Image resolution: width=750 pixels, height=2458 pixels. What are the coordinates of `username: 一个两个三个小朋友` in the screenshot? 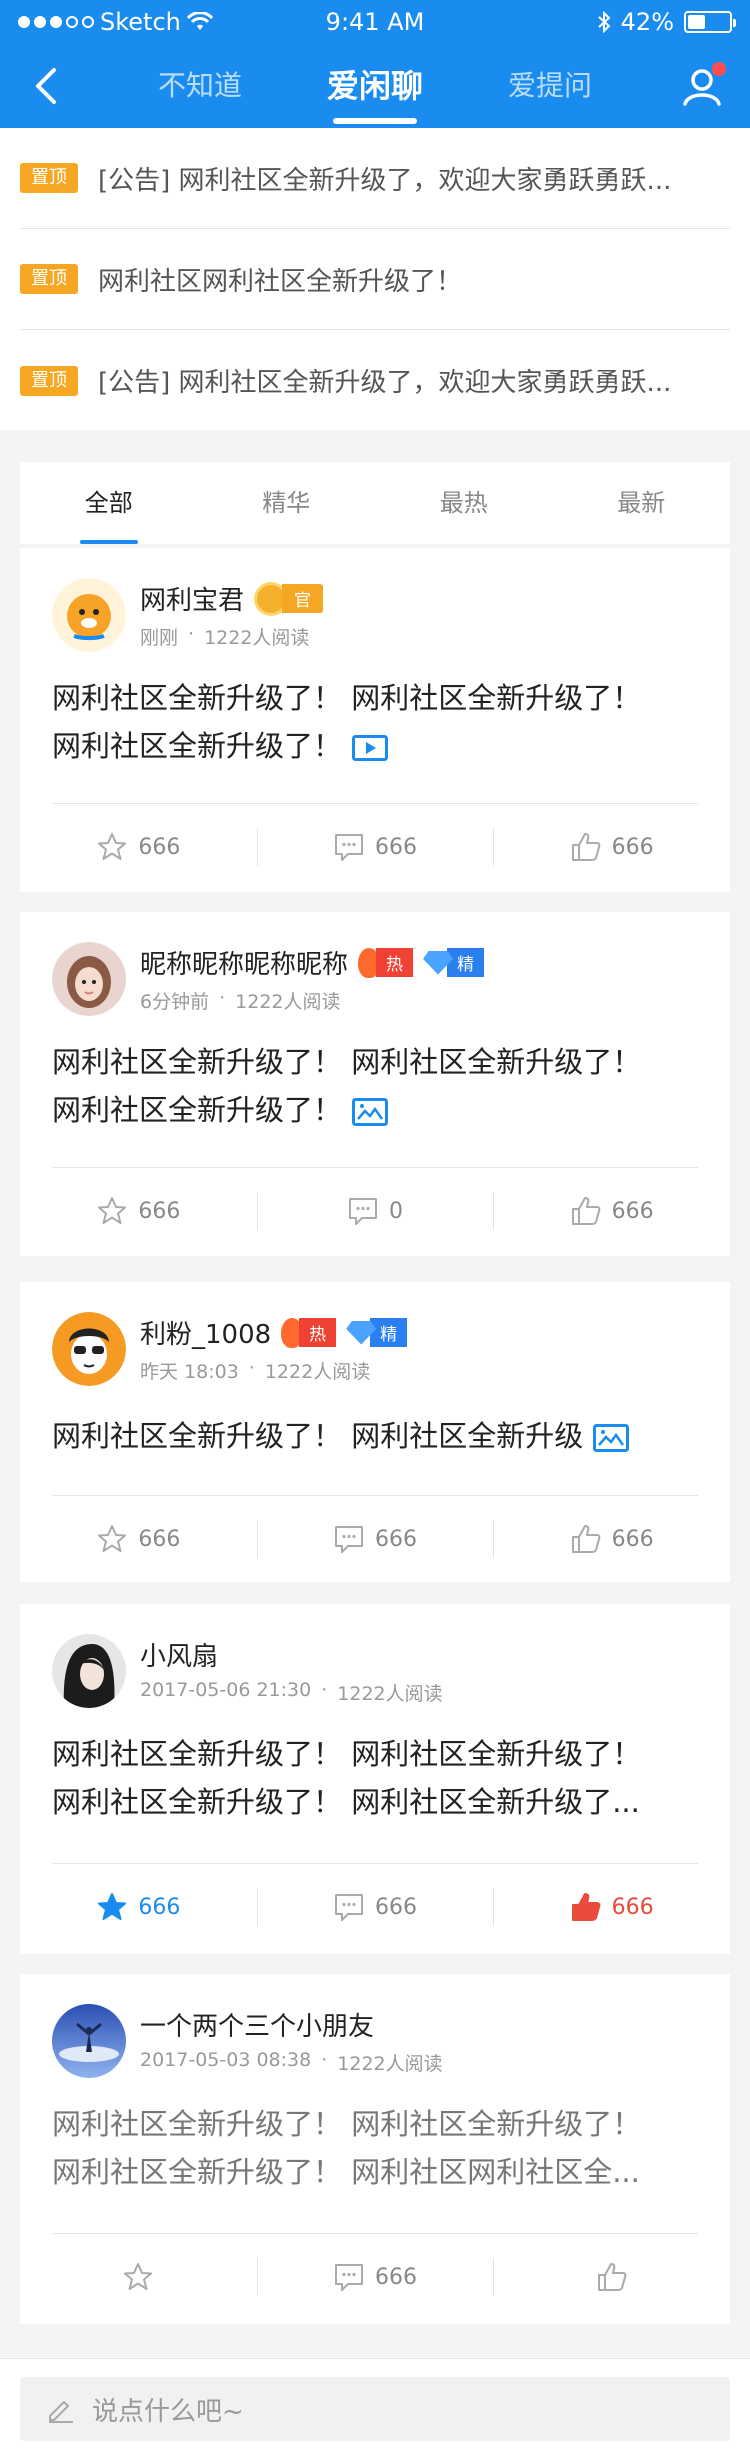 It's located at (257, 2024).